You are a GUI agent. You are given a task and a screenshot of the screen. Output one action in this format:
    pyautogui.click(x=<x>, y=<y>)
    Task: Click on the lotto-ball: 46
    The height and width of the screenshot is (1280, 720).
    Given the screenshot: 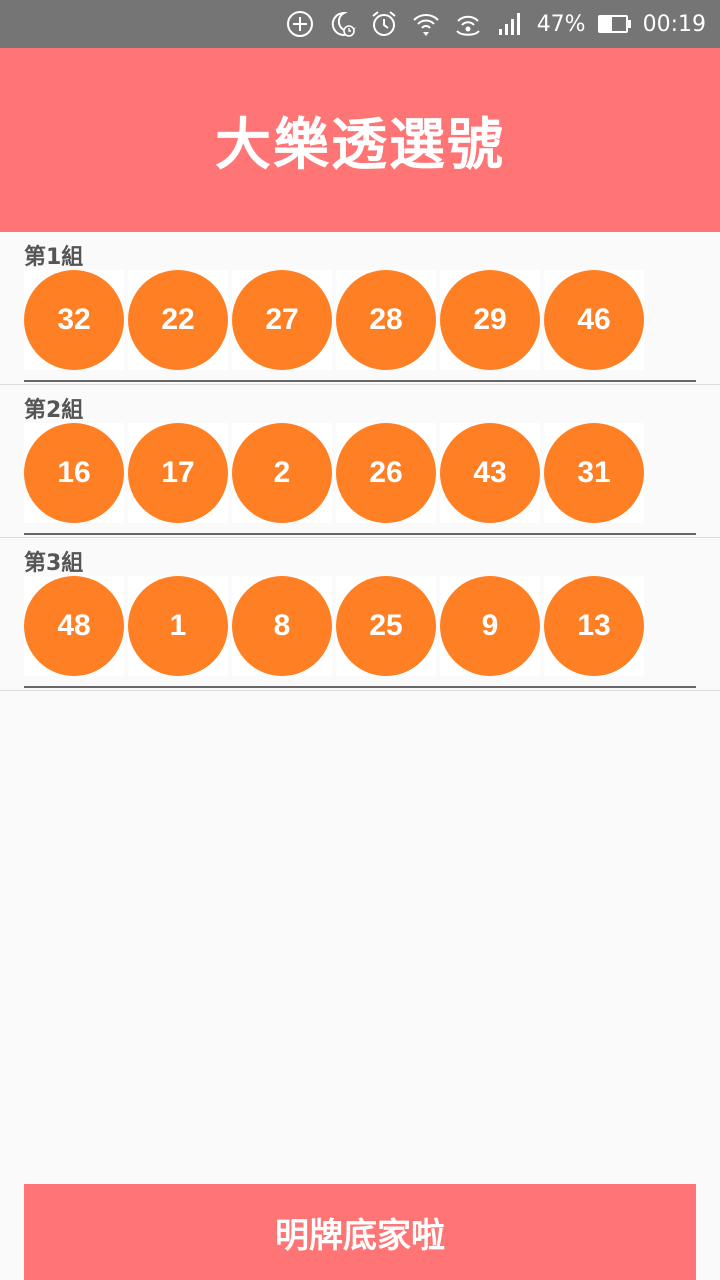 What is the action you would take?
    pyautogui.click(x=594, y=320)
    